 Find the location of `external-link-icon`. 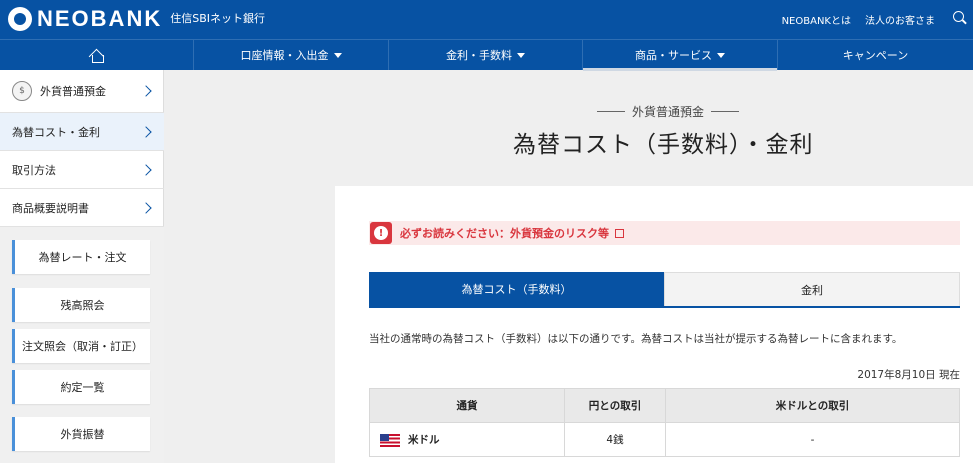

external-link-icon is located at coordinates (619, 233).